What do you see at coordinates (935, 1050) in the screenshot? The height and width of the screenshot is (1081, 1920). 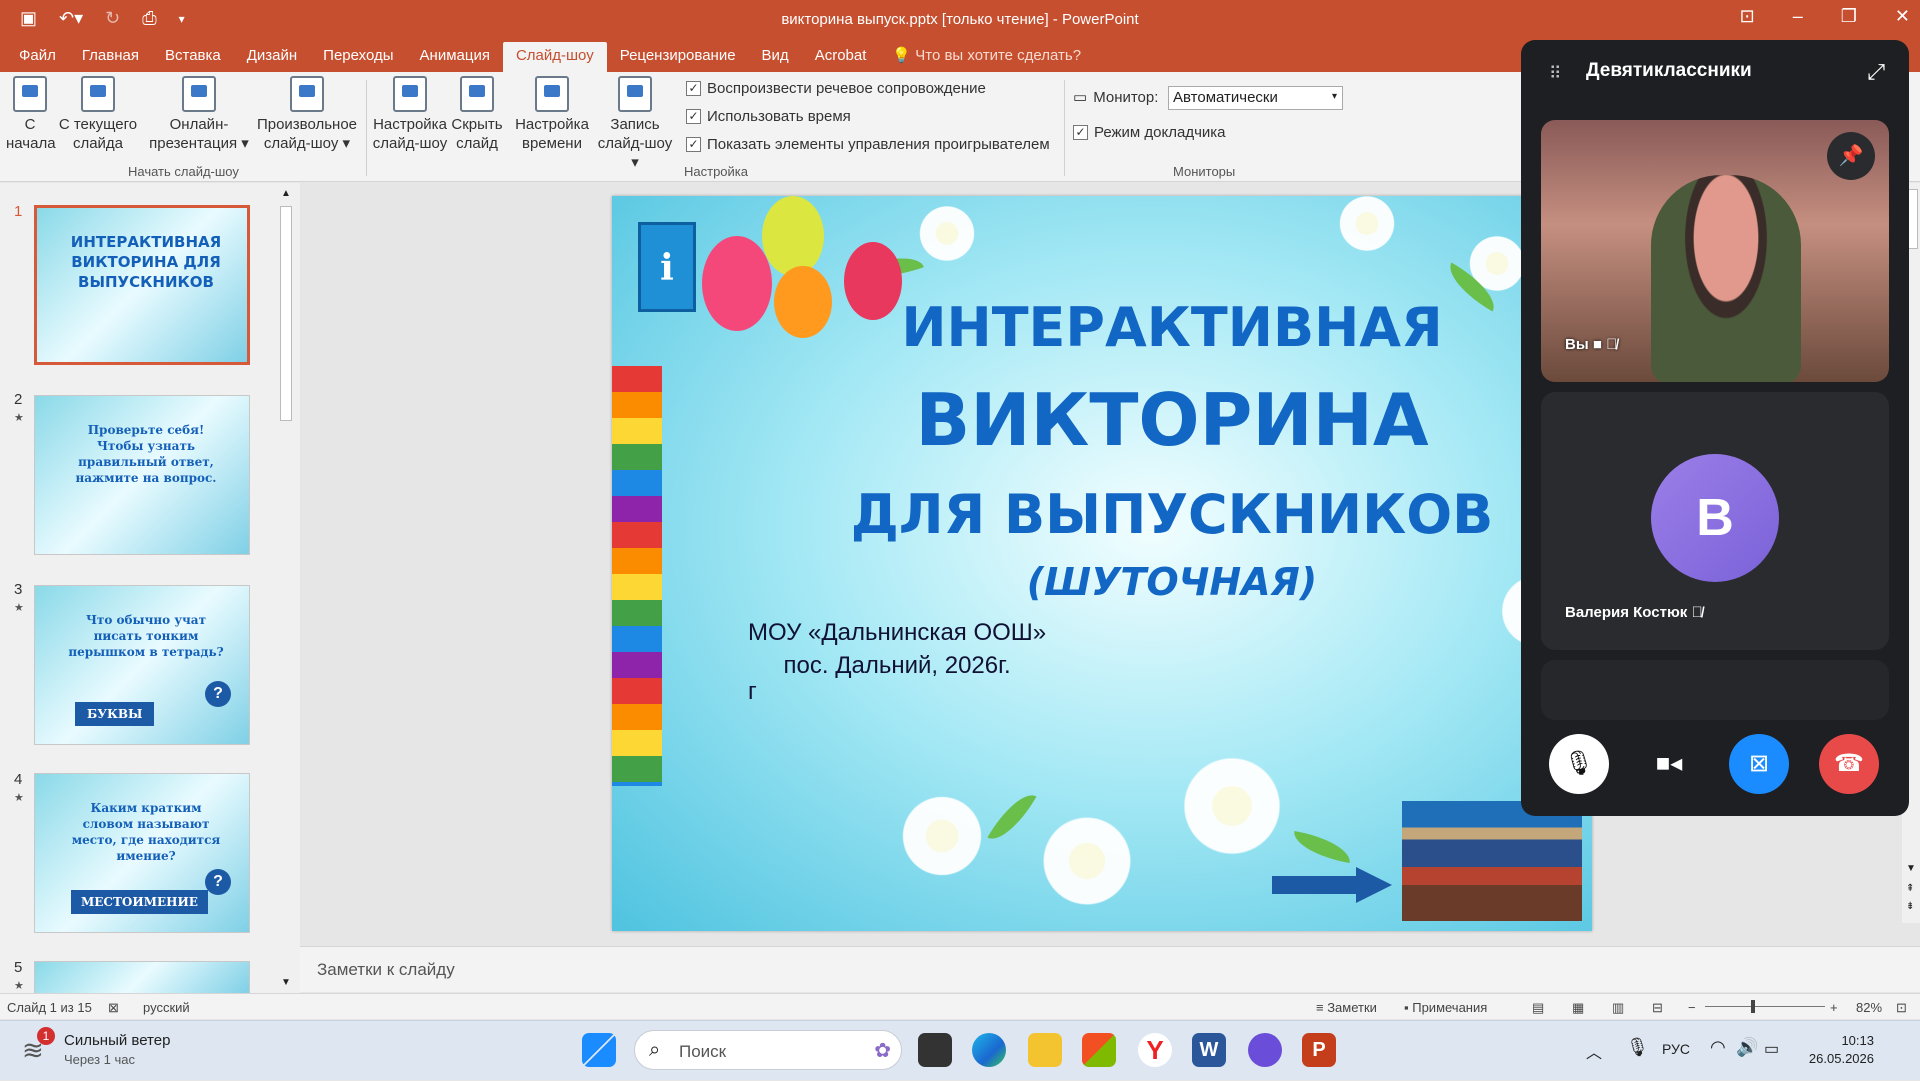 I see `task-view-icon` at bounding box center [935, 1050].